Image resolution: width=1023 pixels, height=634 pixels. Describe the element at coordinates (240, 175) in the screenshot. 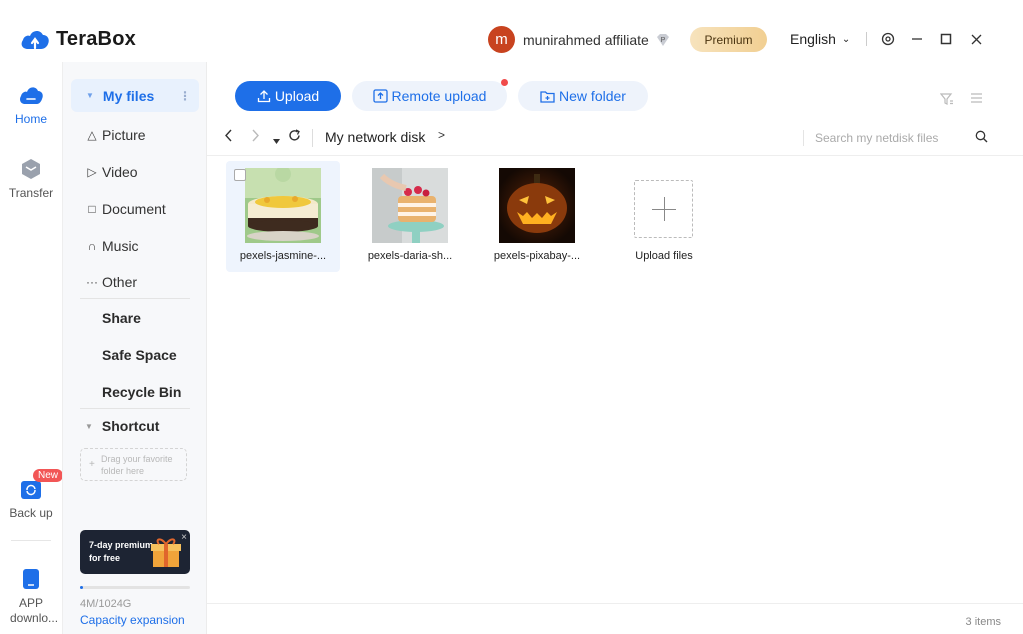

I see `file-checkbox` at that location.